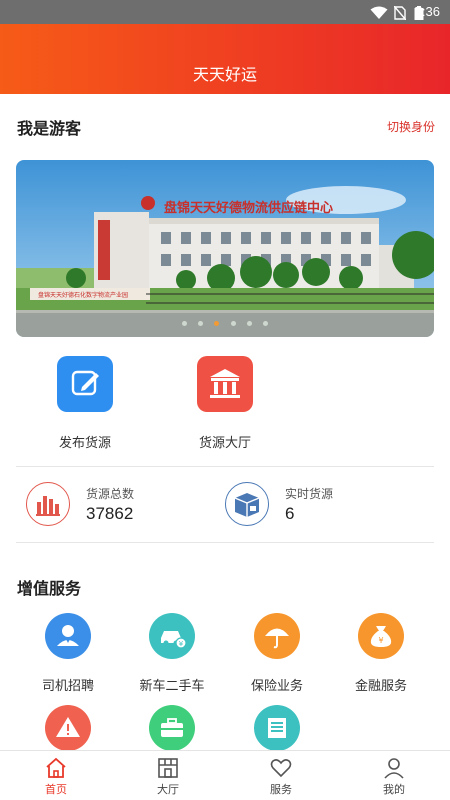 The width and height of the screenshot is (450, 800). I want to click on news-service-button, so click(277, 728).